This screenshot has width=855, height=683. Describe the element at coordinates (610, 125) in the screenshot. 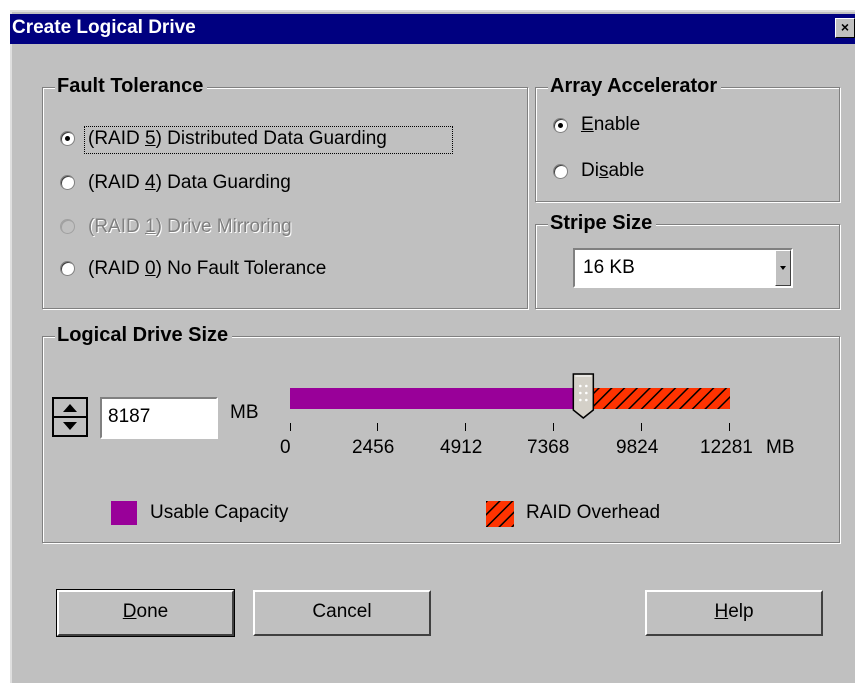

I see `enable-label: Enable` at that location.